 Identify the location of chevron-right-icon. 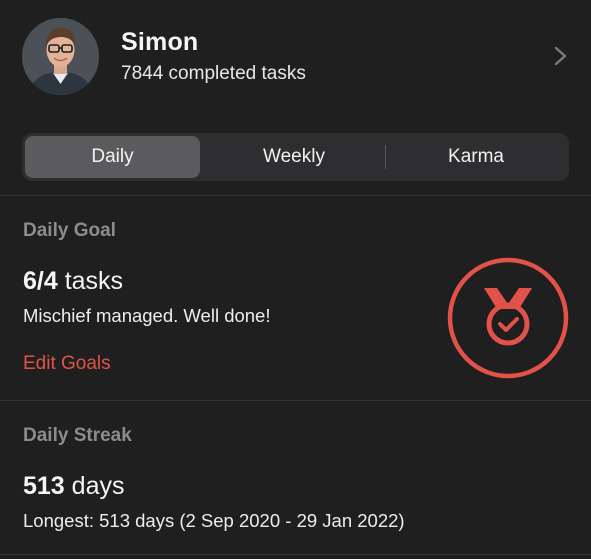
(561, 56).